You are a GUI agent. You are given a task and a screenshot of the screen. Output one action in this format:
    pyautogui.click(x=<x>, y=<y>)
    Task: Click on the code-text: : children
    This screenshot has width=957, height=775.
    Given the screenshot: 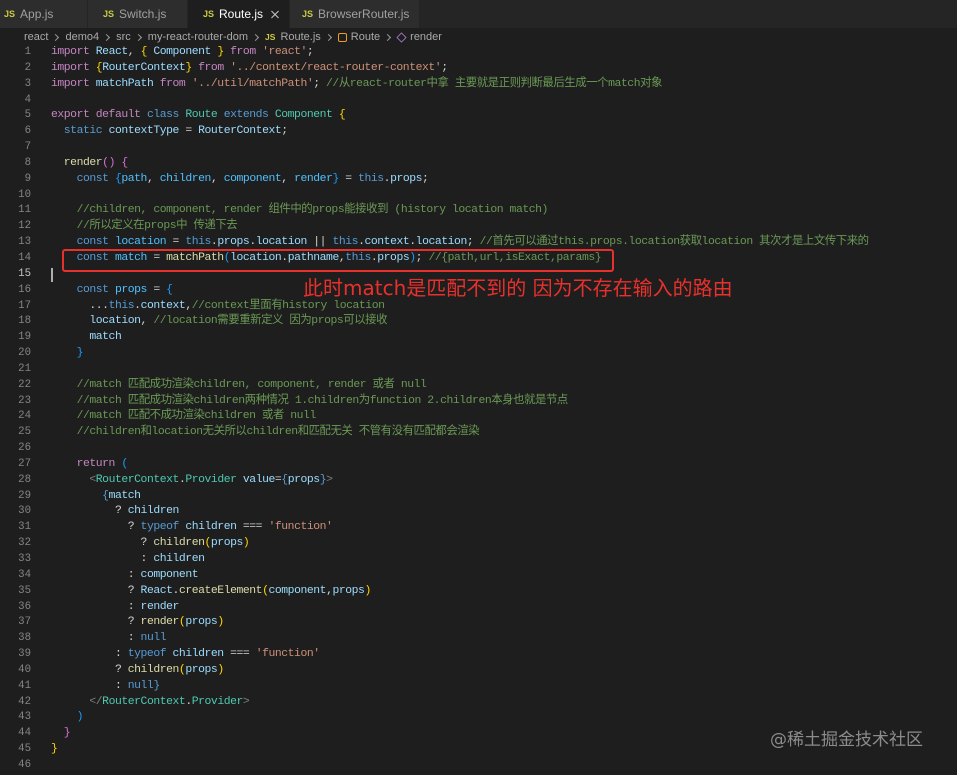 What is the action you would take?
    pyautogui.click(x=128, y=560)
    